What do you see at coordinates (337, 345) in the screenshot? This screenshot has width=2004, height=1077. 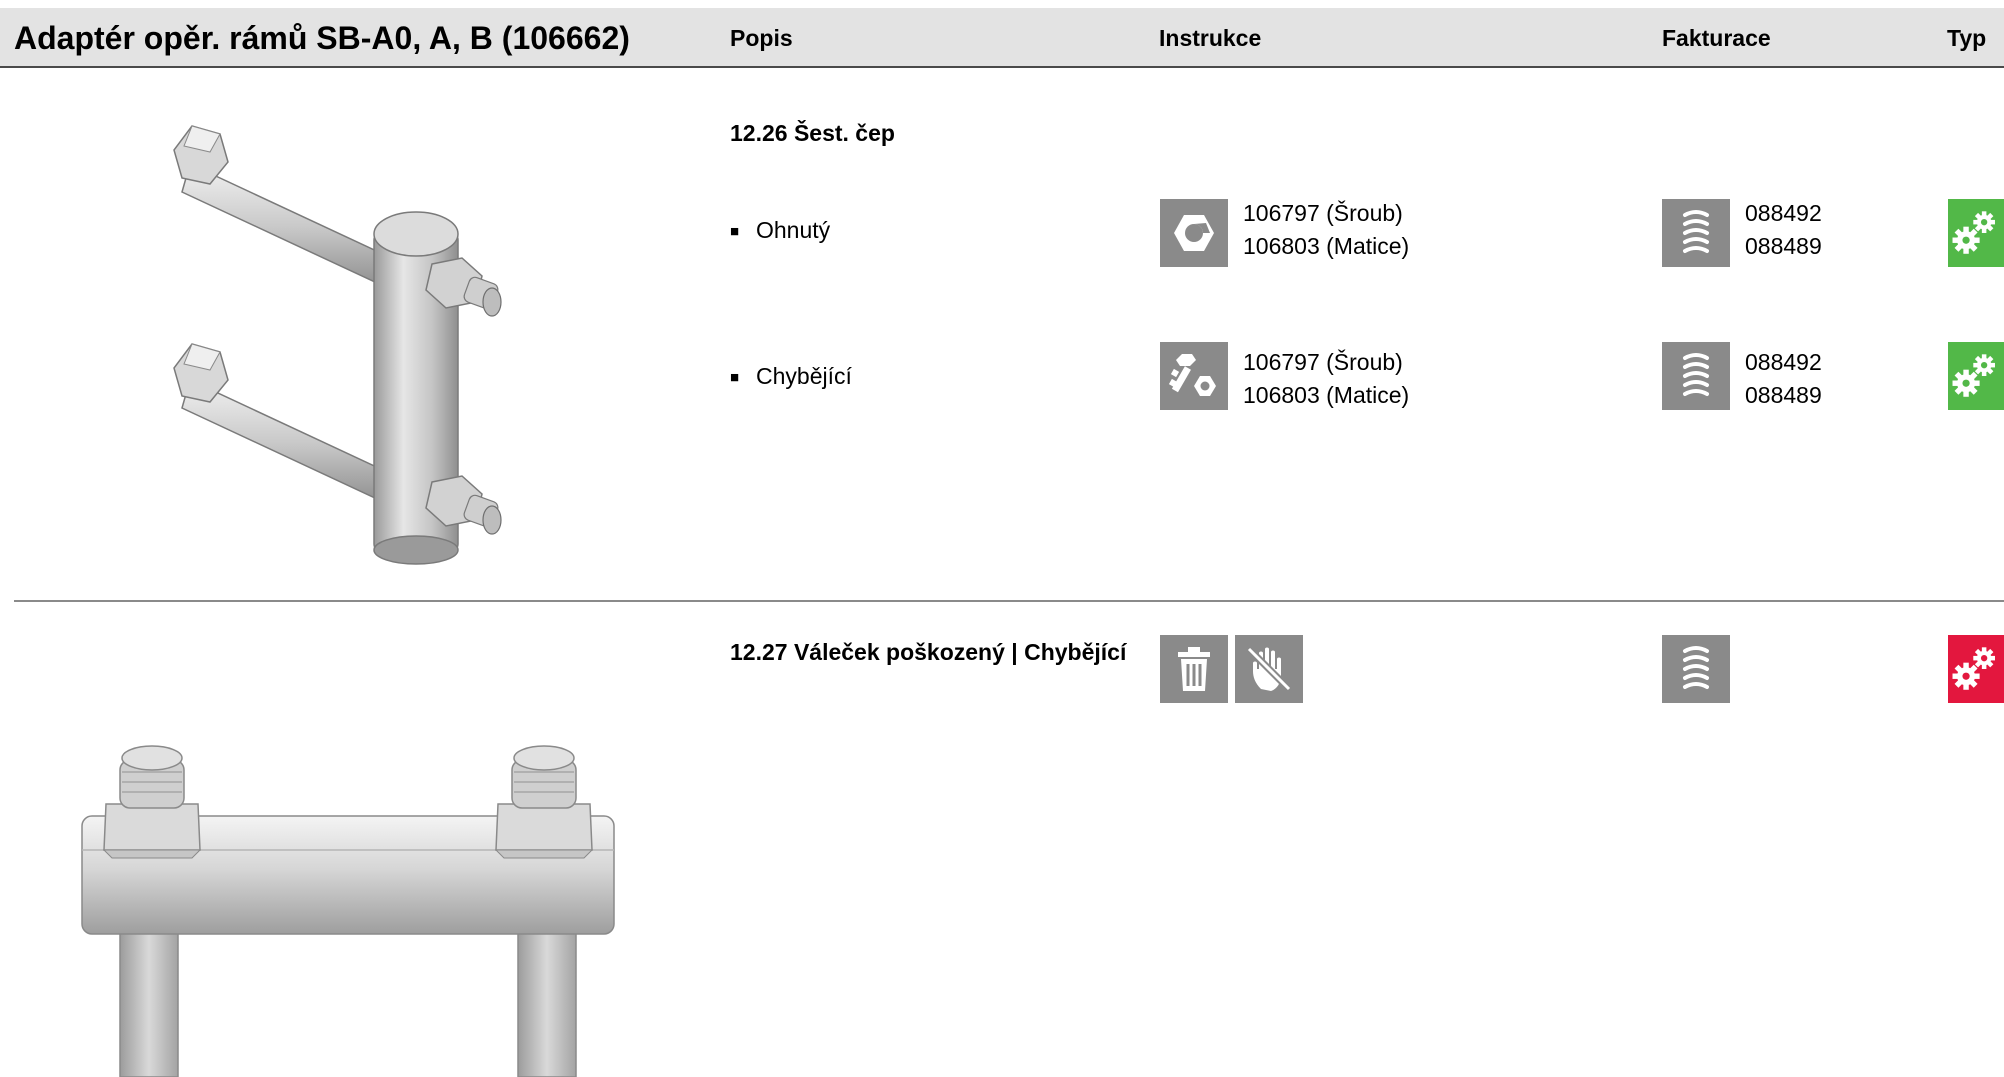 I see `hex-pin-adapter-illustration` at bounding box center [337, 345].